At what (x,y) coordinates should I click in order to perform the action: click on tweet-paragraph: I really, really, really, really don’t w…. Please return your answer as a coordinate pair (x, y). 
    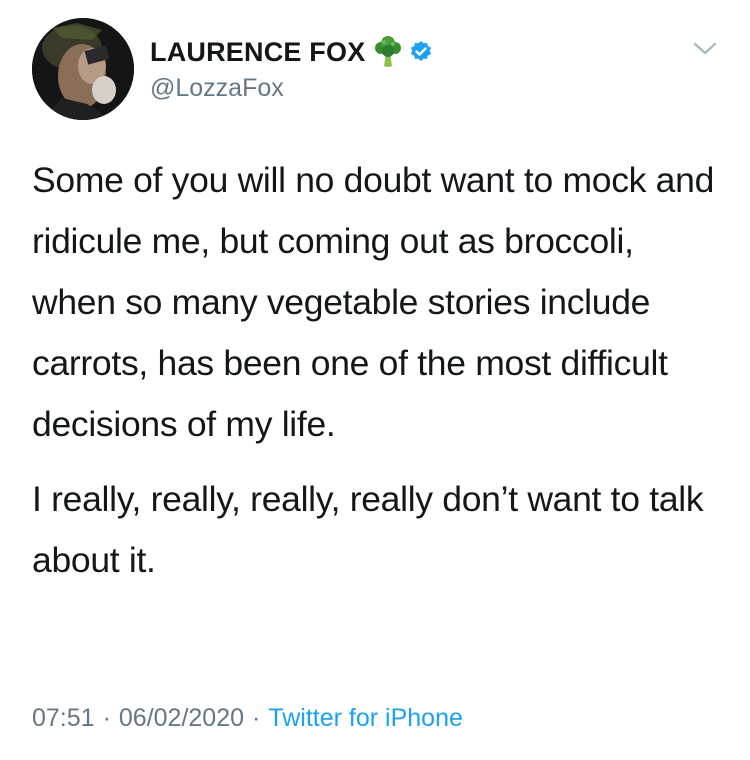
    Looking at the image, I should click on (368, 529).